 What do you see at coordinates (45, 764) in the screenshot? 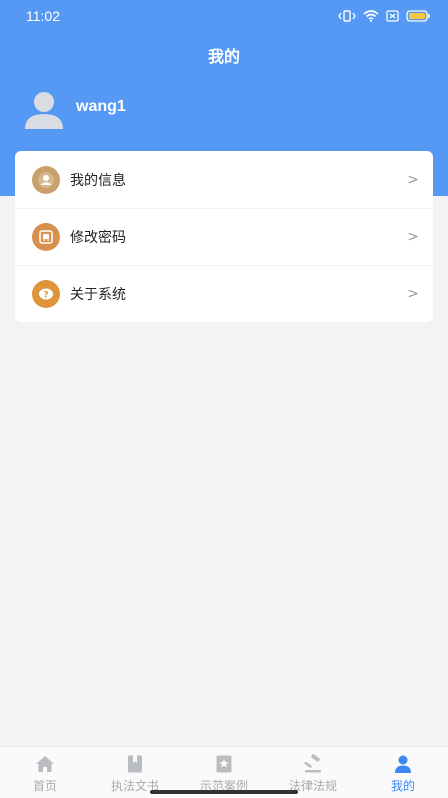
I see `home-icon` at bounding box center [45, 764].